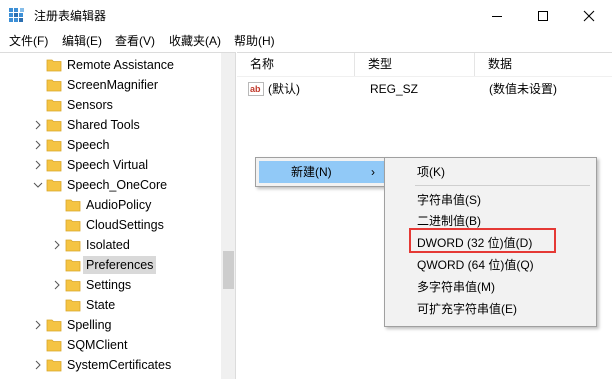 The width and height of the screenshot is (612, 379). I want to click on header-divider, so click(424, 76).